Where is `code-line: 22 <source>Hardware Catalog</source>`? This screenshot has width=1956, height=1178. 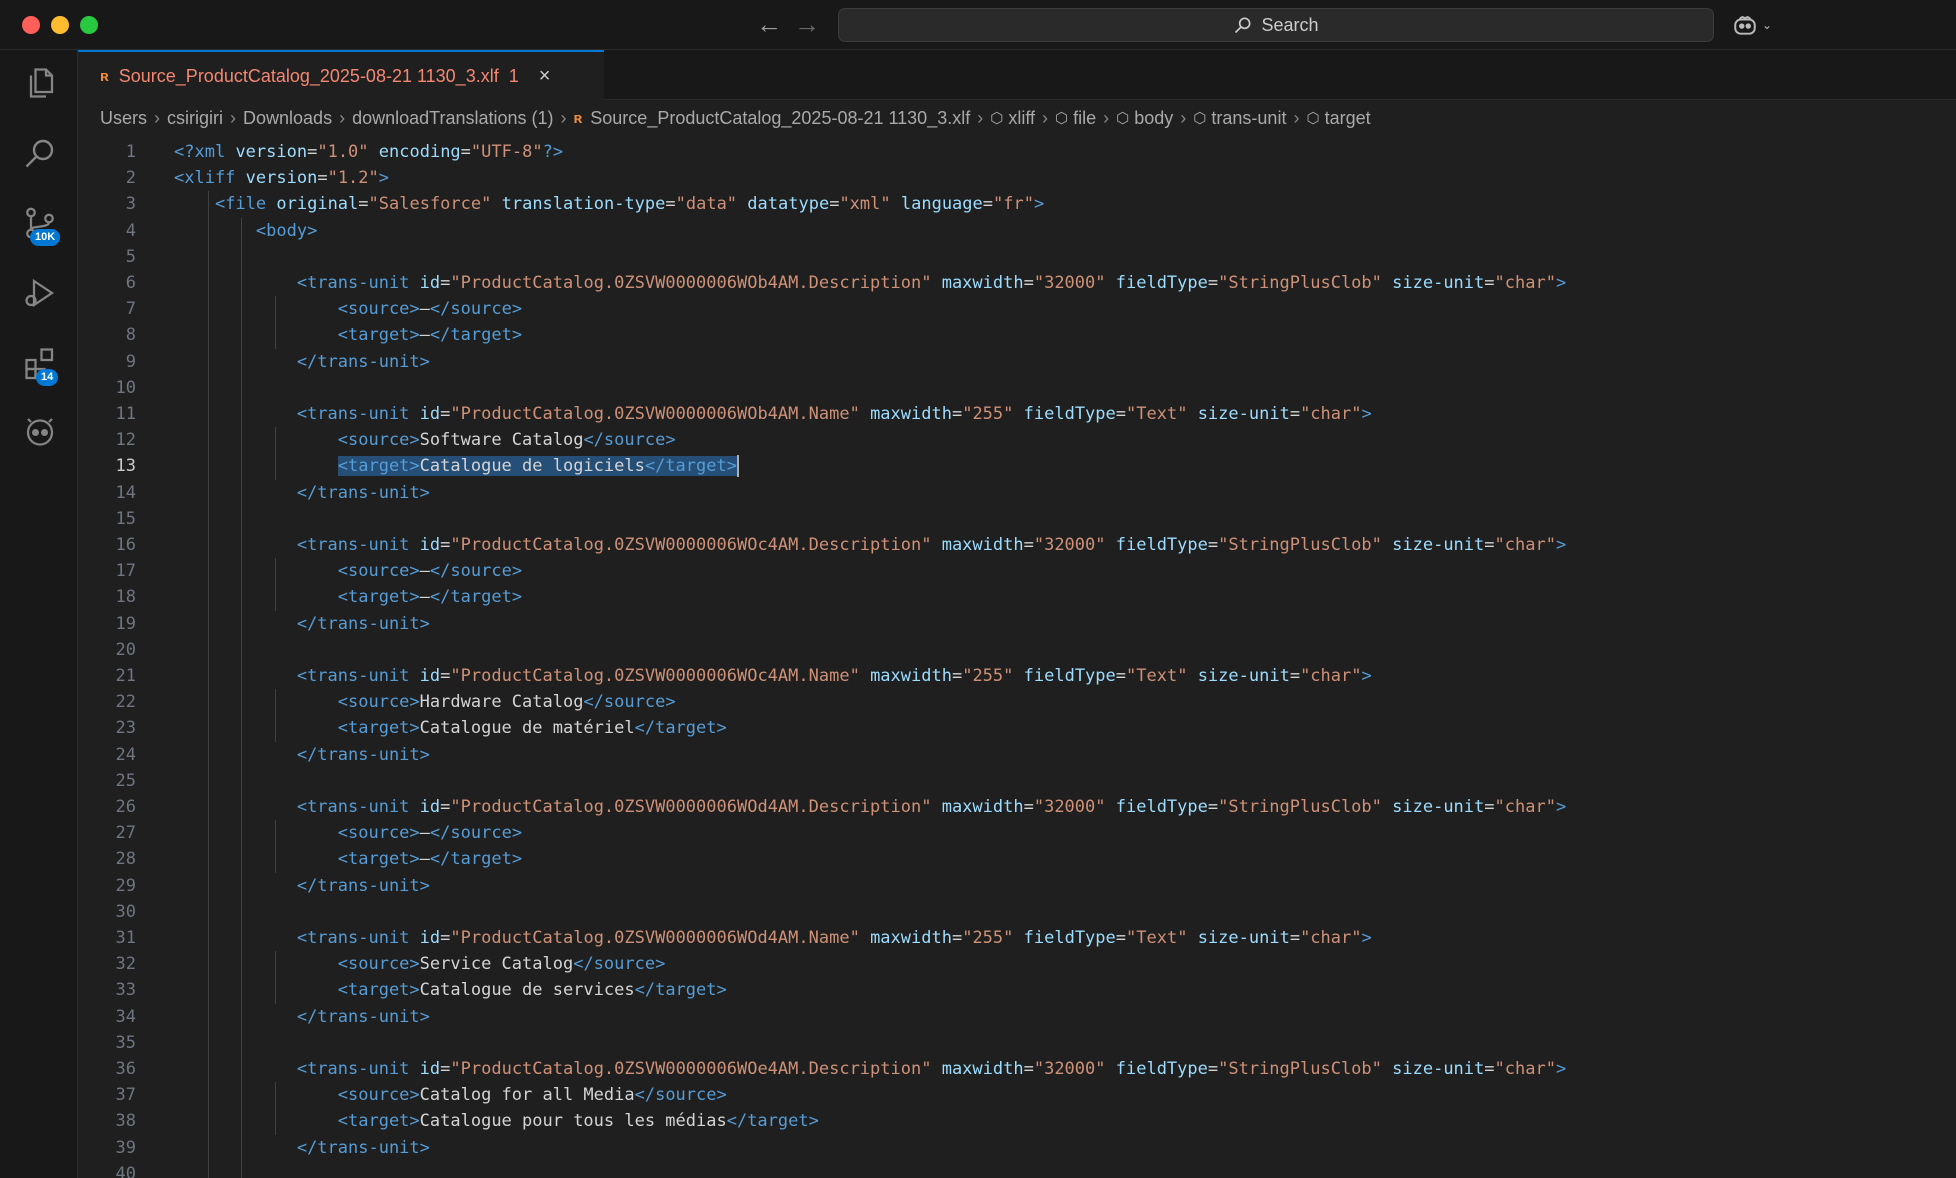
code-line: 22 <source>Hardware Catalog</source> is located at coordinates (1017, 702).